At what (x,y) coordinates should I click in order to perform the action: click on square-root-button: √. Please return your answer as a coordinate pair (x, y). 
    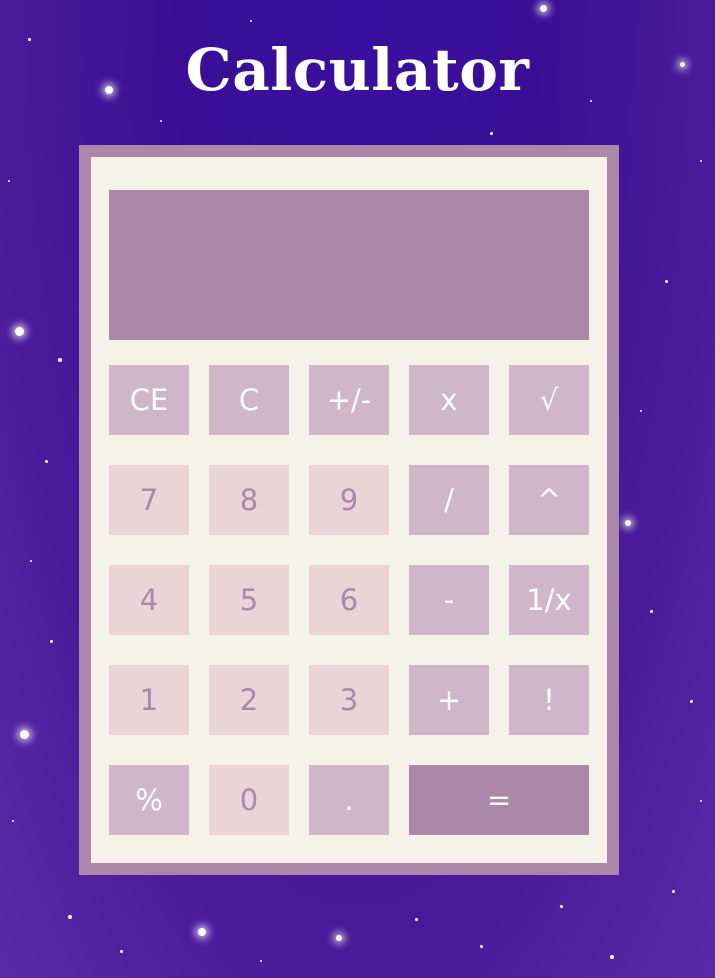
    Looking at the image, I should click on (549, 400).